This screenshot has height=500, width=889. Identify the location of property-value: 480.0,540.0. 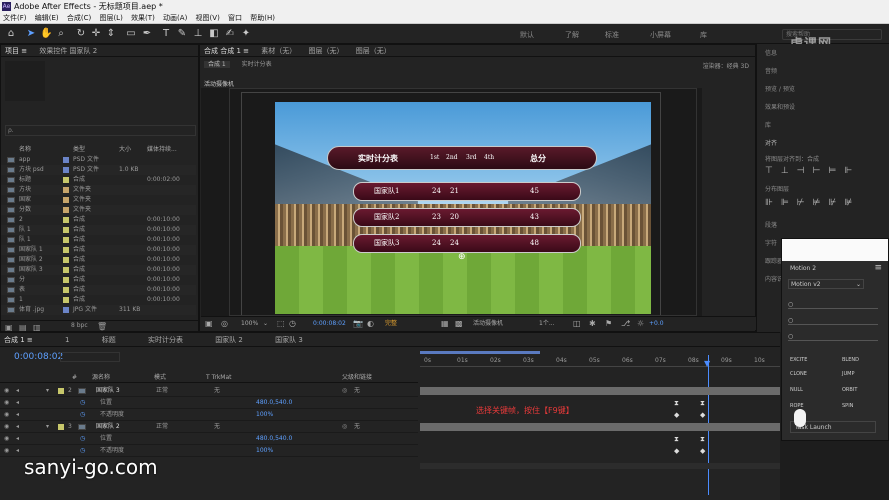
(274, 439).